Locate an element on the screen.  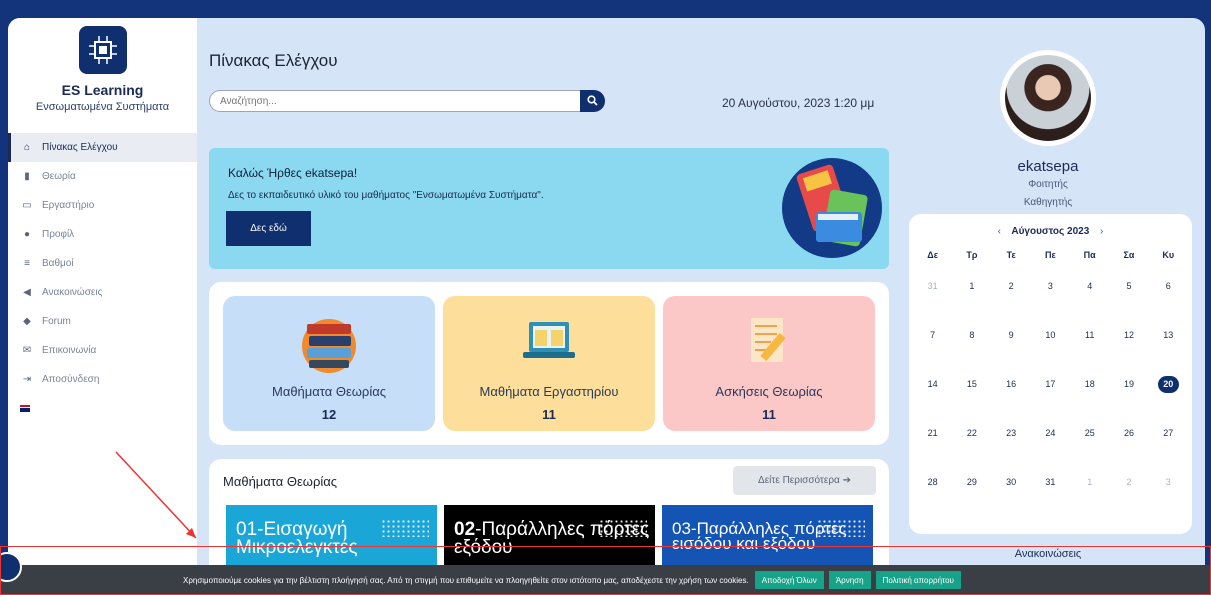
calendar-day: 7 is located at coordinates (932, 341).